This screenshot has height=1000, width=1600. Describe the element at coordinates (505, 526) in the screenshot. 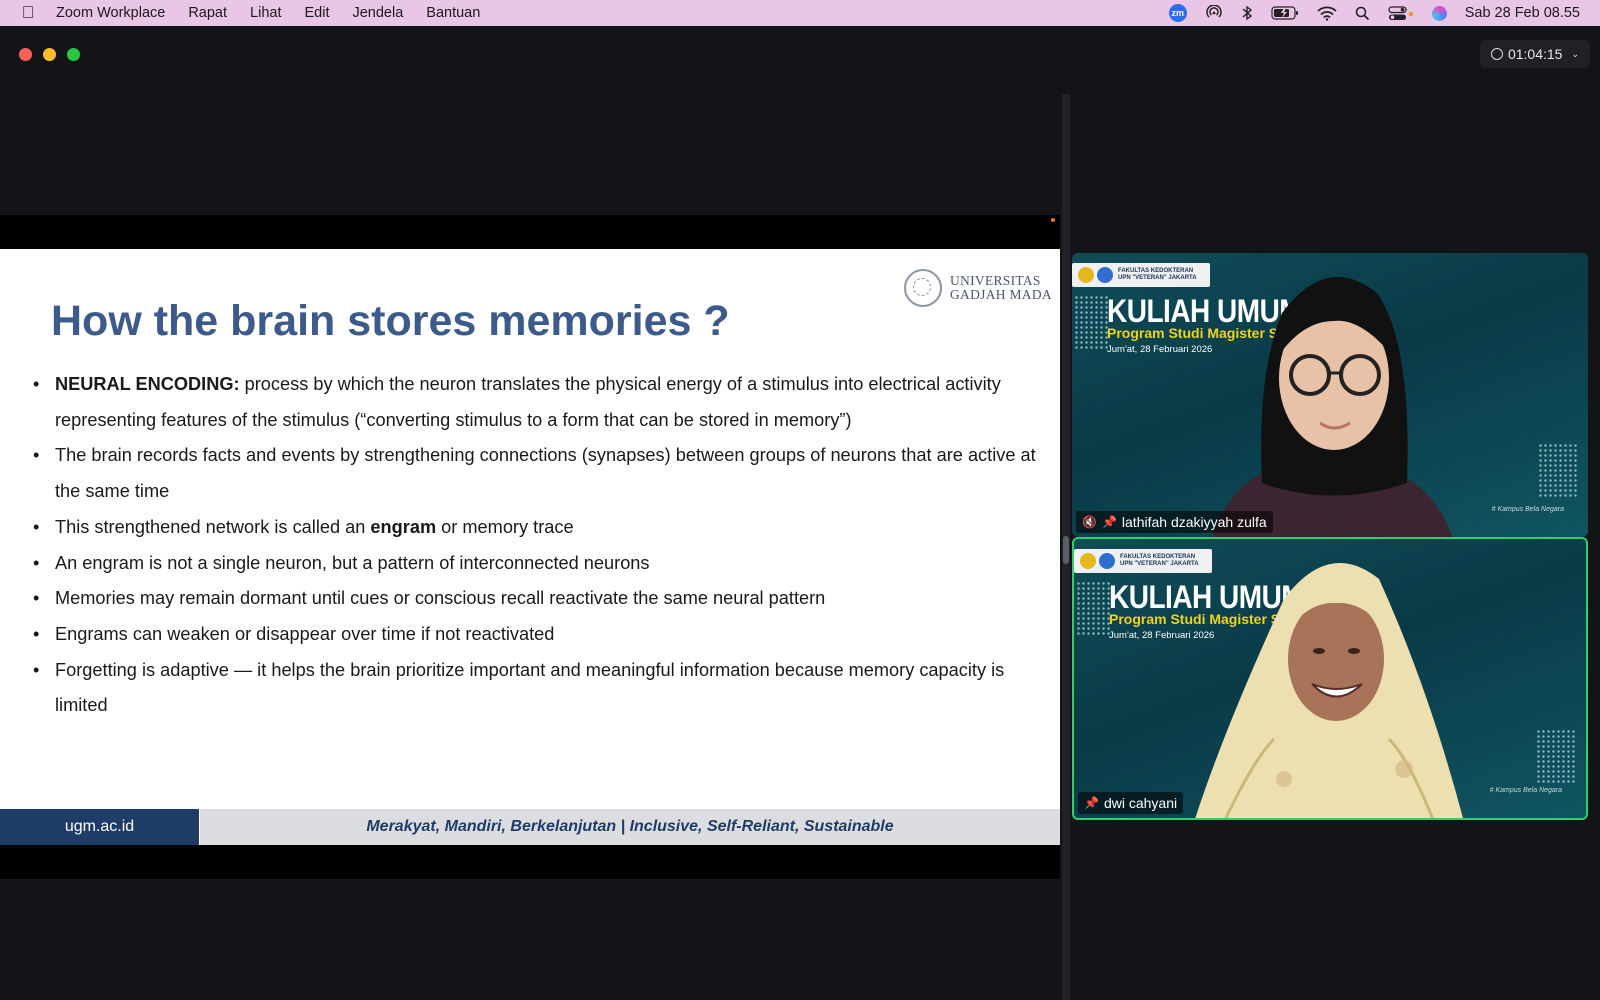

I see `bullet-text-after: or memory trace` at that location.